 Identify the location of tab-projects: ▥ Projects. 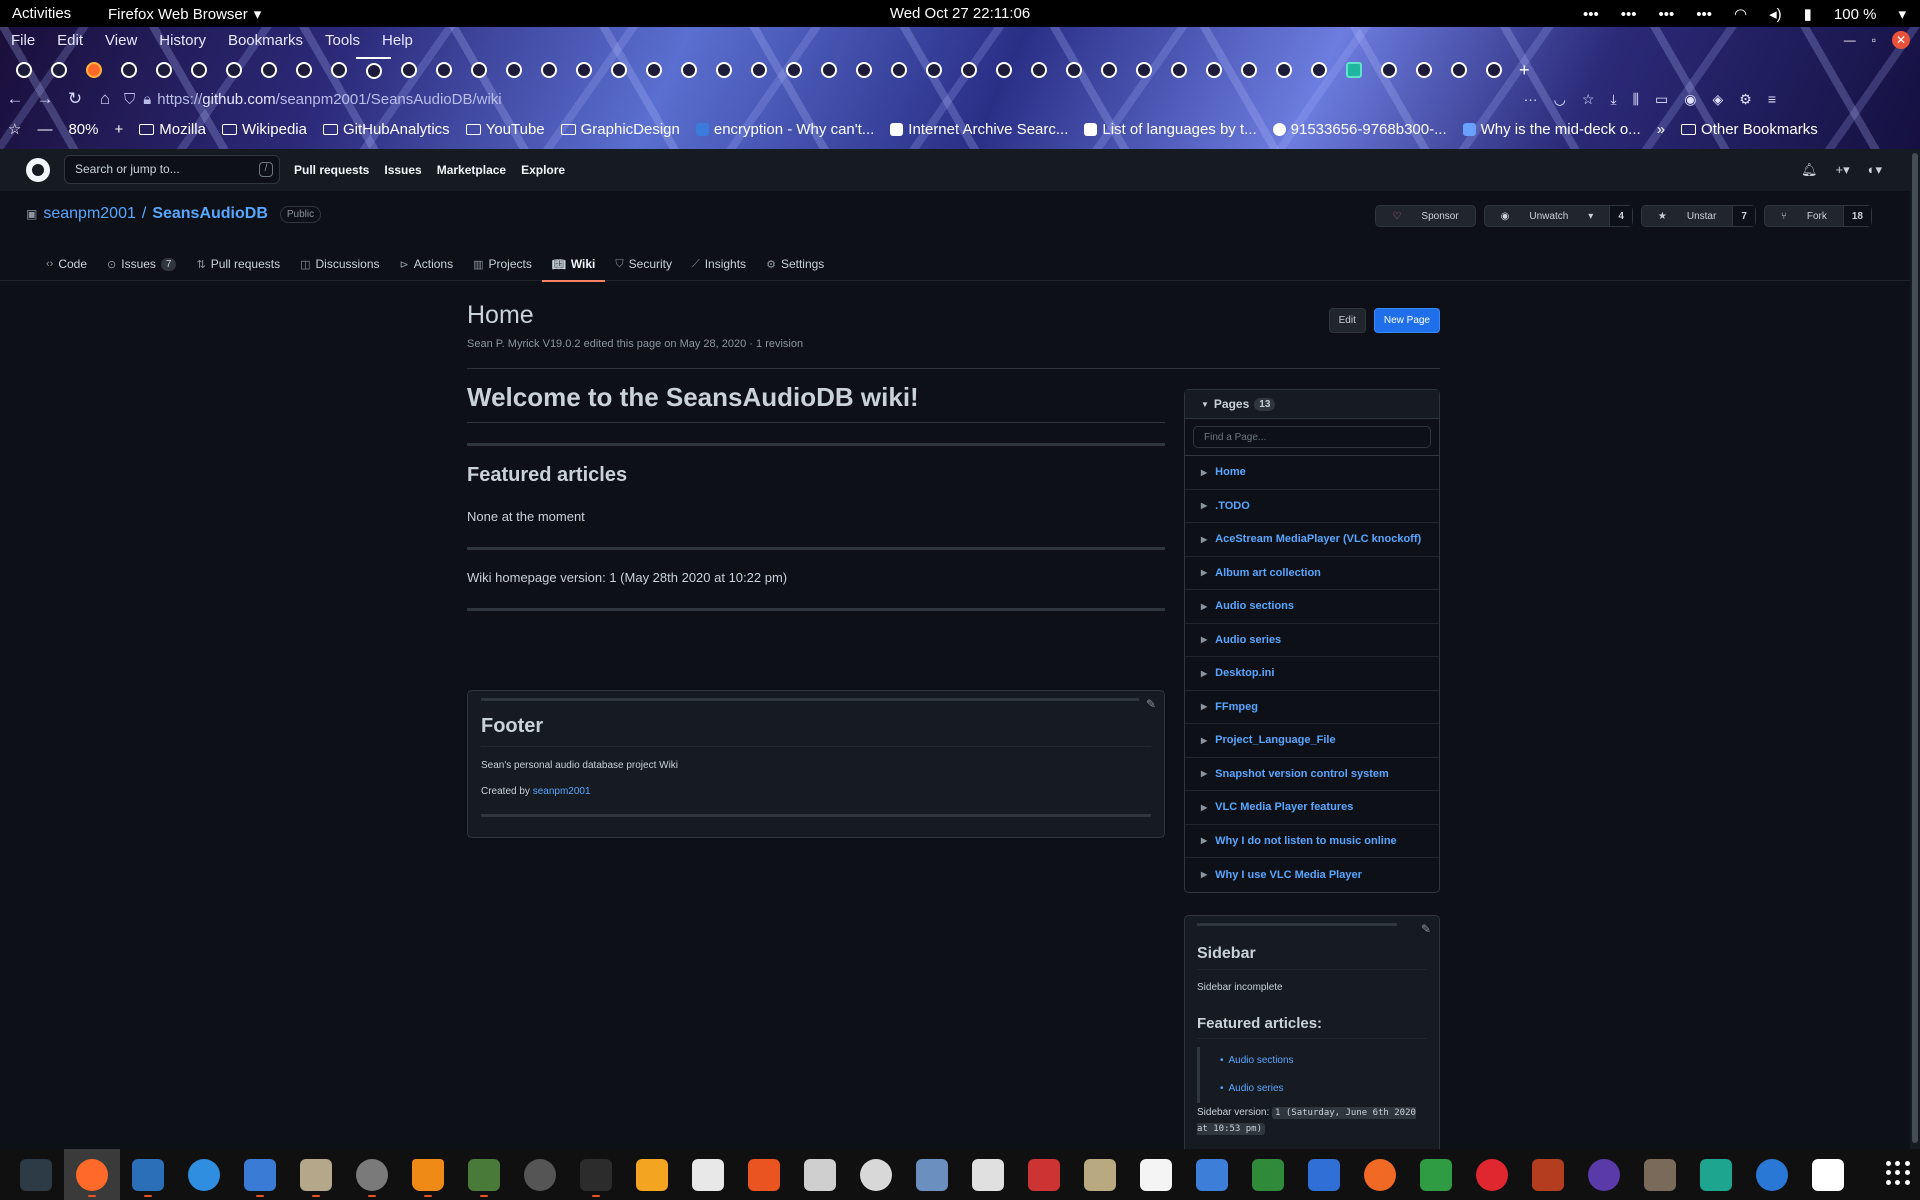
(502, 264).